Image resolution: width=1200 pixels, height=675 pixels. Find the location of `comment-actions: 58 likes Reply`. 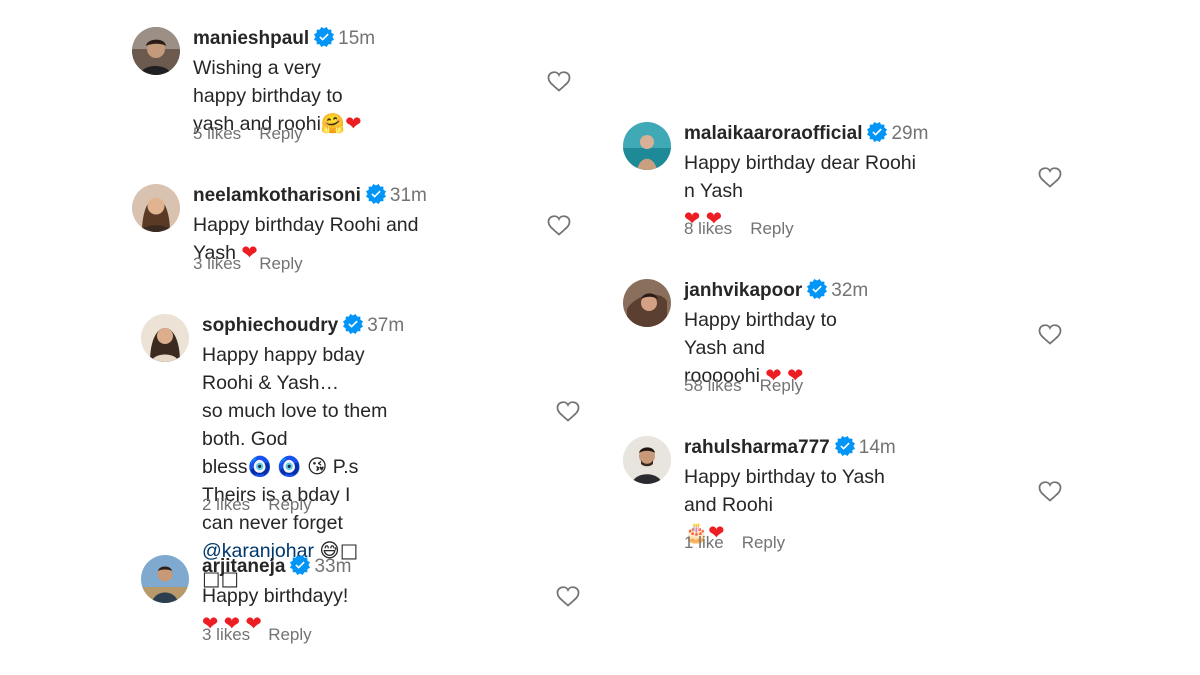

comment-actions: 58 likes Reply is located at coordinates (743, 386).